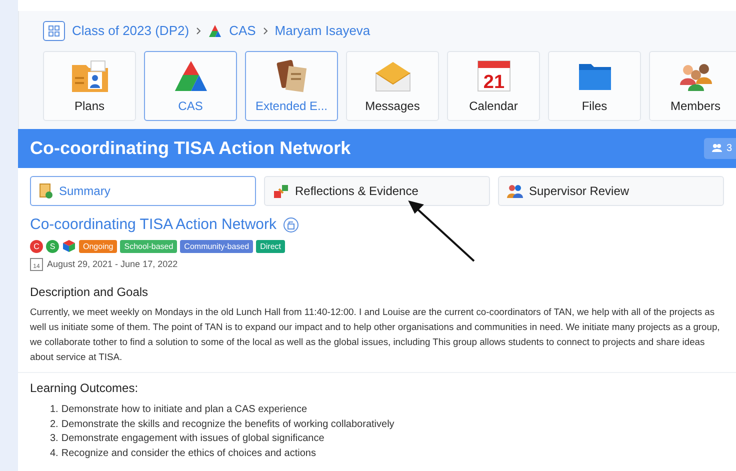 This screenshot has width=736, height=471. I want to click on section-heading: Description and Goals, so click(90, 292).